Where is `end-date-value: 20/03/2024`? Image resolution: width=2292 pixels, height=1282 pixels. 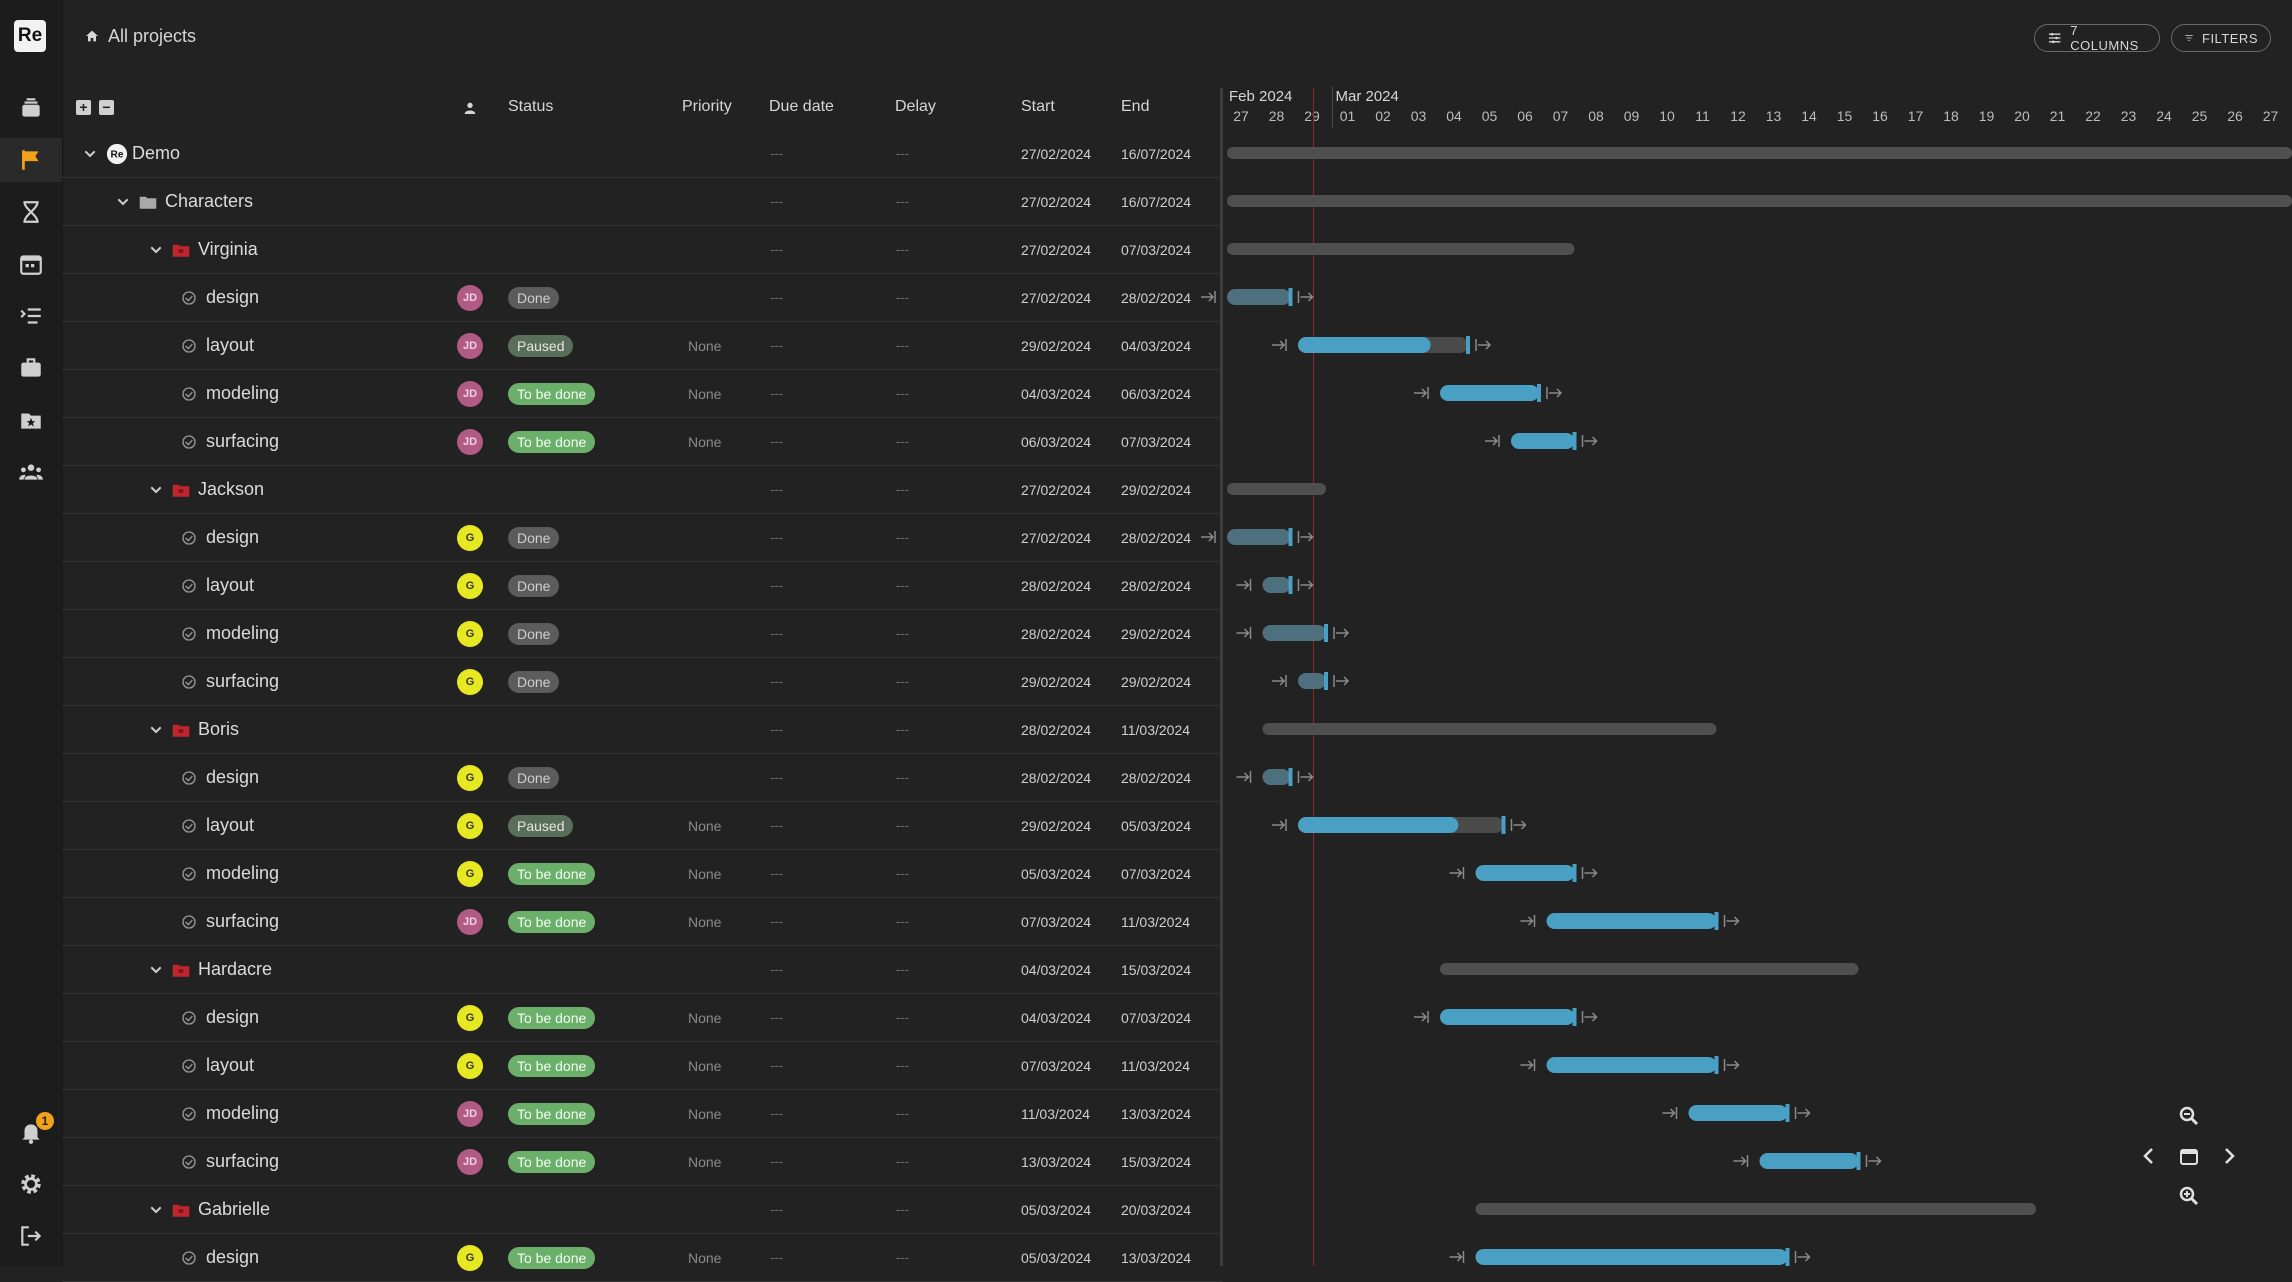 end-date-value: 20/03/2024 is located at coordinates (1156, 1209).